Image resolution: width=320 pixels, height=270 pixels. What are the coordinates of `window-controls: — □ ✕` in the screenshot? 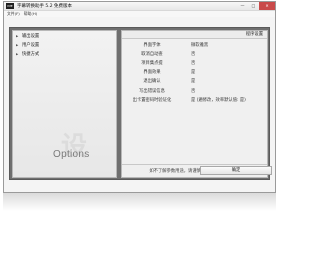 It's located at (256, 6).